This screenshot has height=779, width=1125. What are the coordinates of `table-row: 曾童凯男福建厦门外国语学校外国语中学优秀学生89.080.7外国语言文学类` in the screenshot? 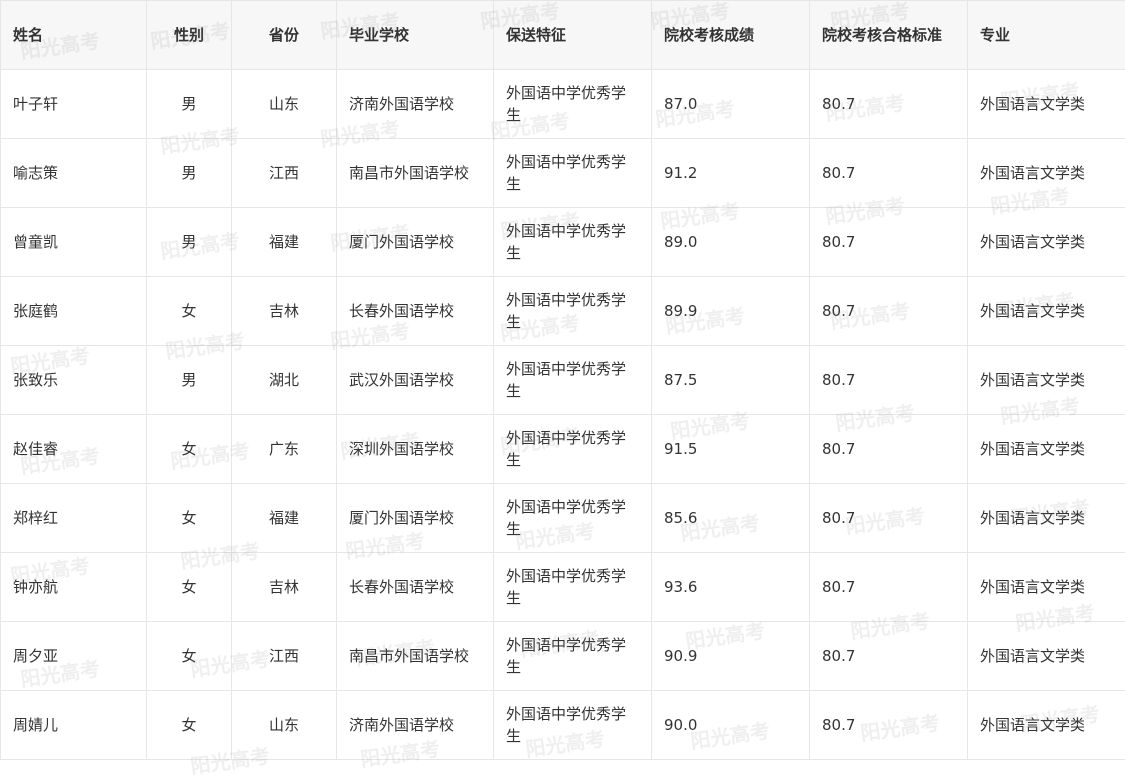 It's located at (563, 242).